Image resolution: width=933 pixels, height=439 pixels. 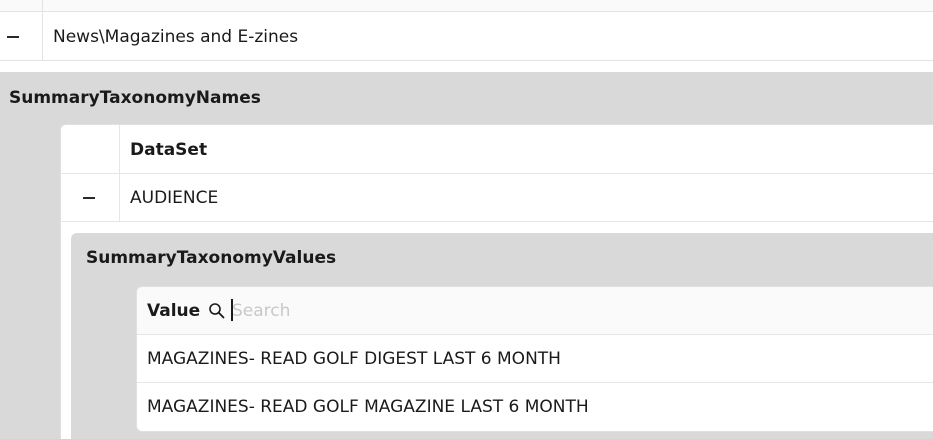 I want to click on dataset-cell: AUDIENCE, so click(x=174, y=198).